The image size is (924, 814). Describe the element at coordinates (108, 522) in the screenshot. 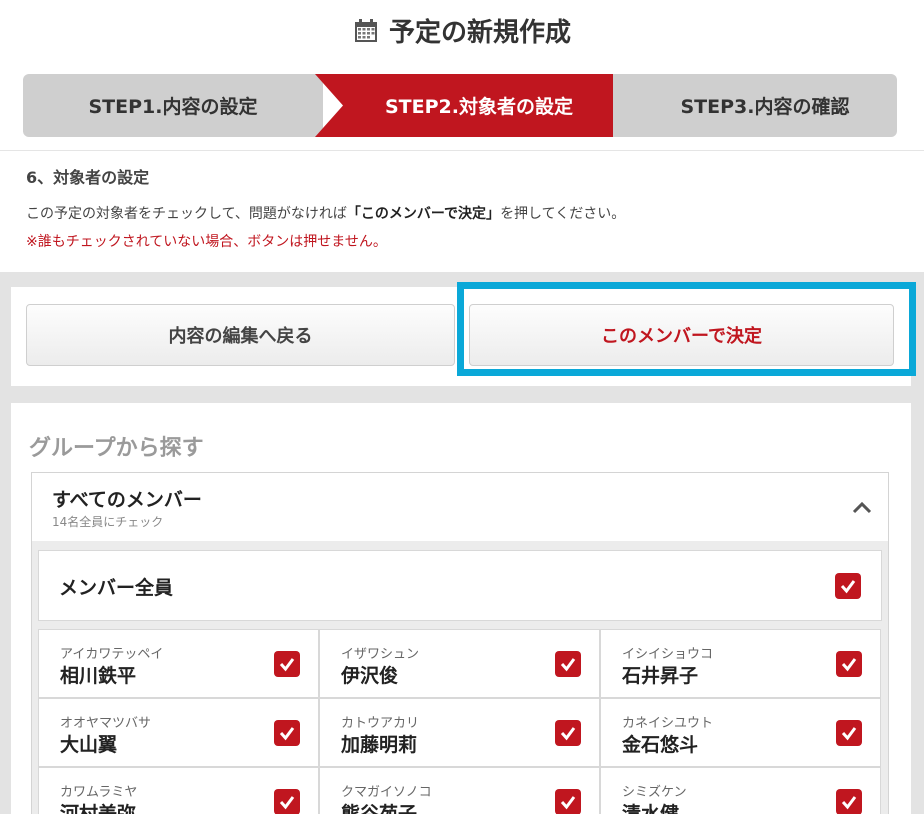

I see `accordion-subtitle: 14名全員にチェック` at that location.